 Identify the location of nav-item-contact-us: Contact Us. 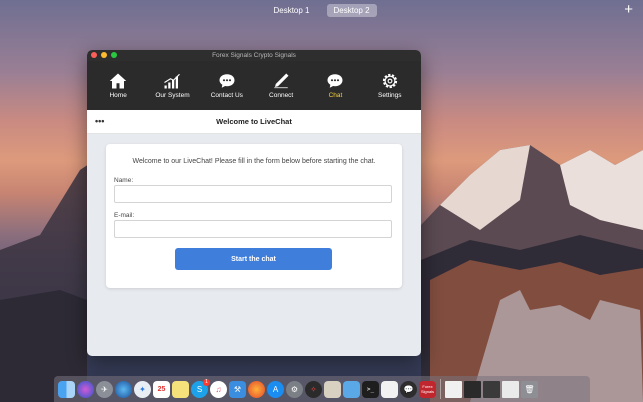
(227, 85).